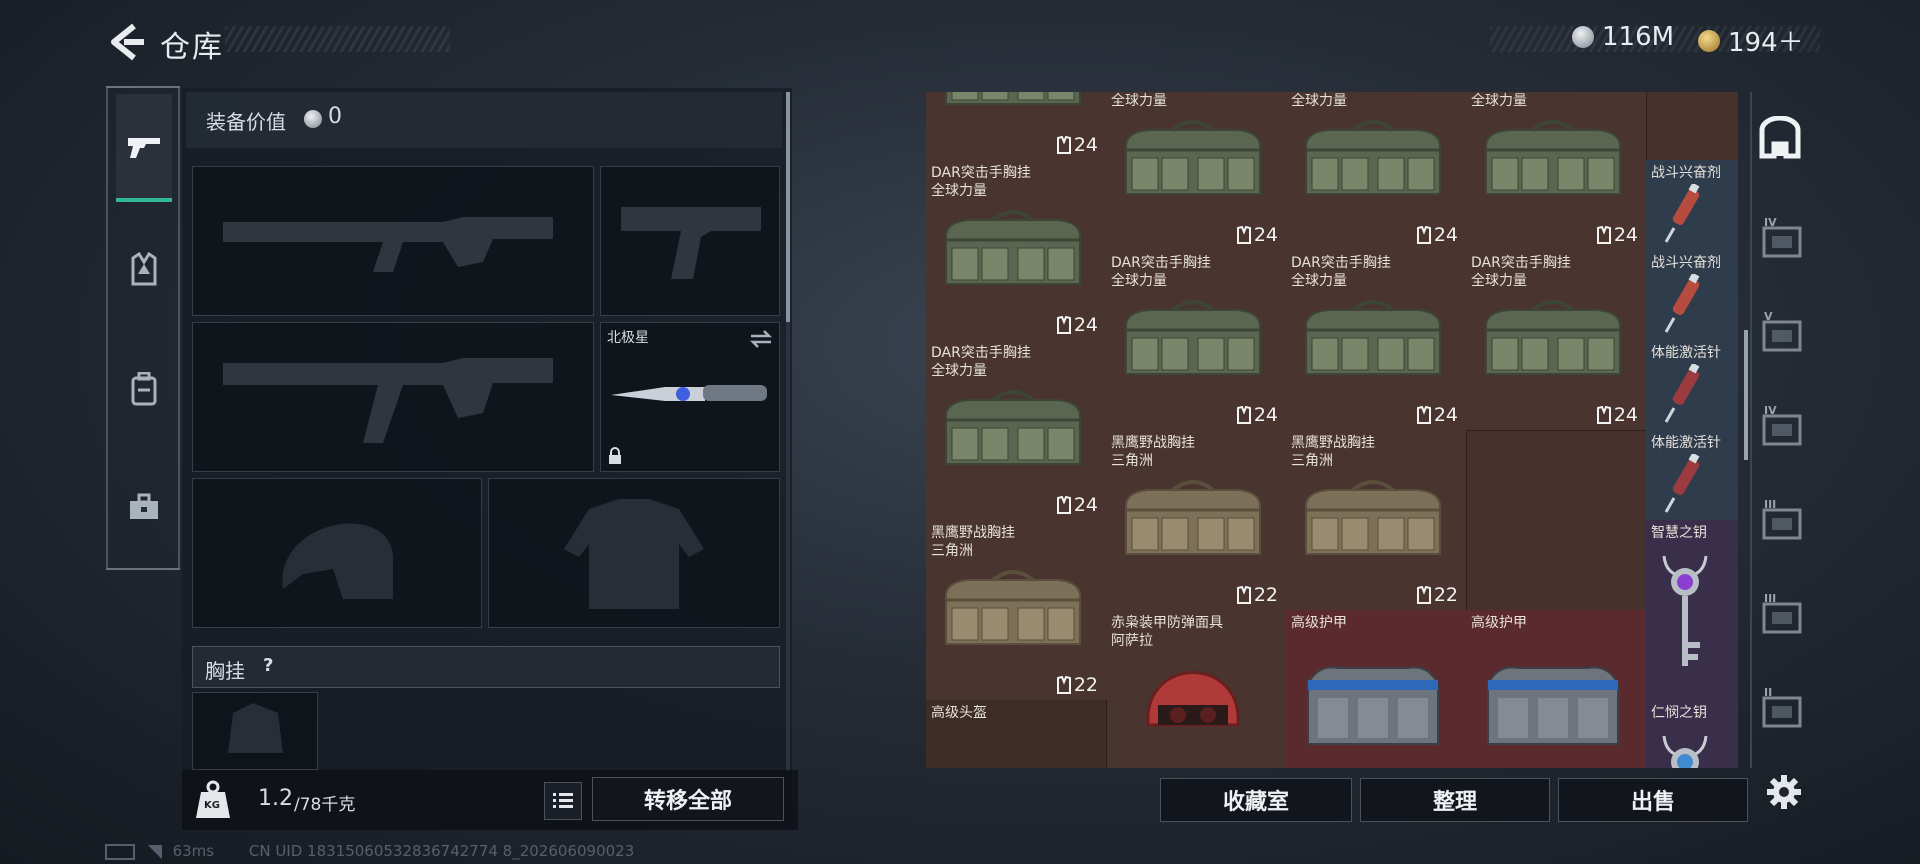  I want to click on page-title: 仓库, so click(192, 47).